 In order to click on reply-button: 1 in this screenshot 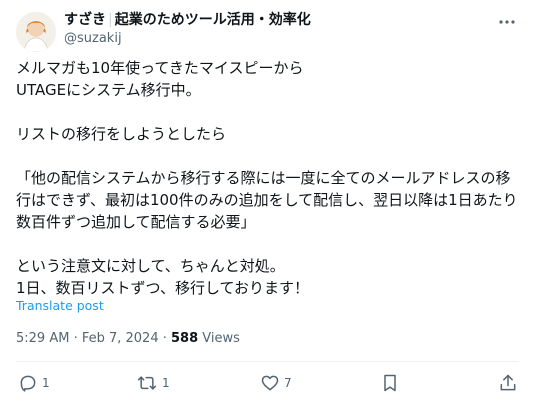, I will do `click(34, 383)`.